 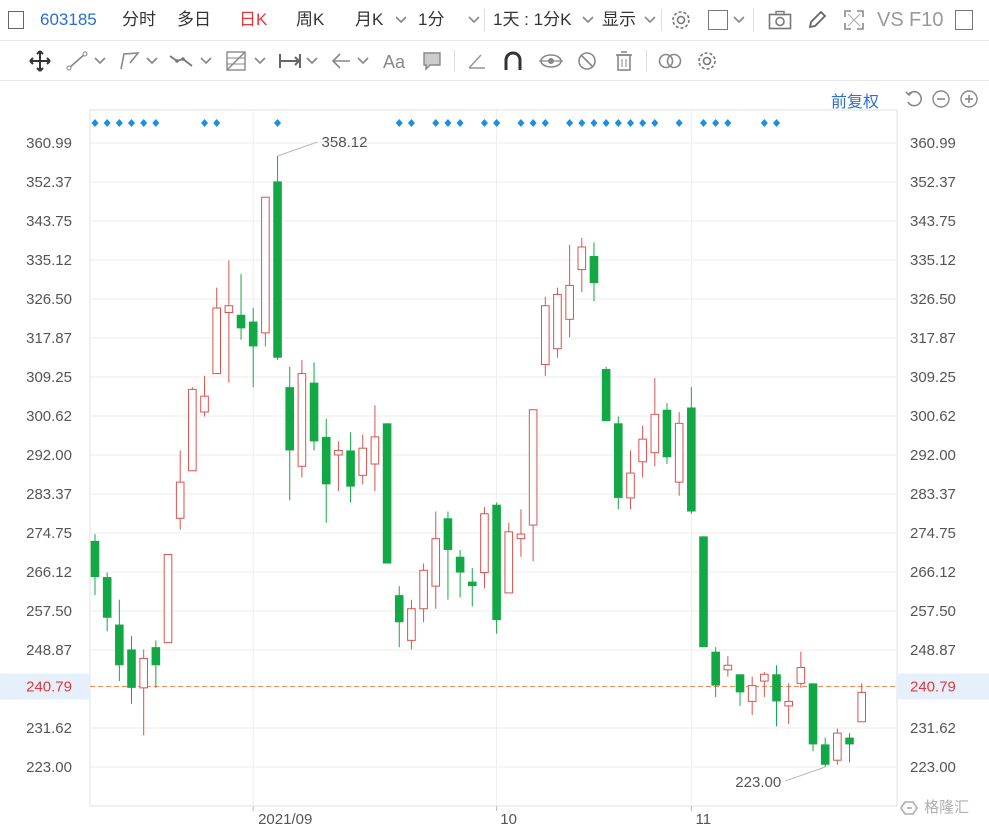 I want to click on separator, so click(x=753, y=20).